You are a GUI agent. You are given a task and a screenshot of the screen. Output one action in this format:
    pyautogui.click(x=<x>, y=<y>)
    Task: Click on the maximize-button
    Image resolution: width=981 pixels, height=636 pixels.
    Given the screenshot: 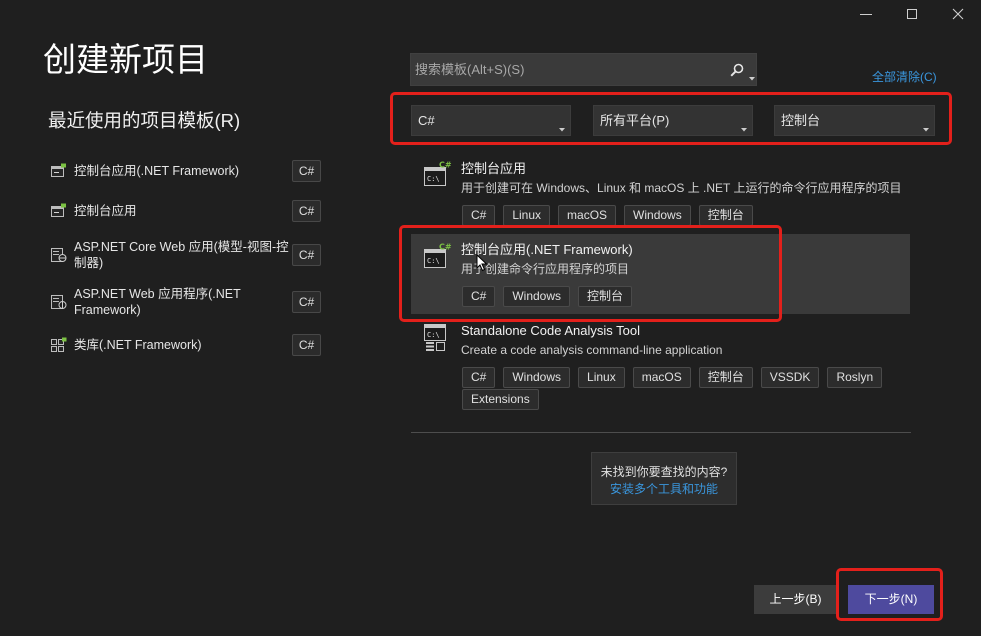 What is the action you would take?
    pyautogui.click(x=912, y=16)
    